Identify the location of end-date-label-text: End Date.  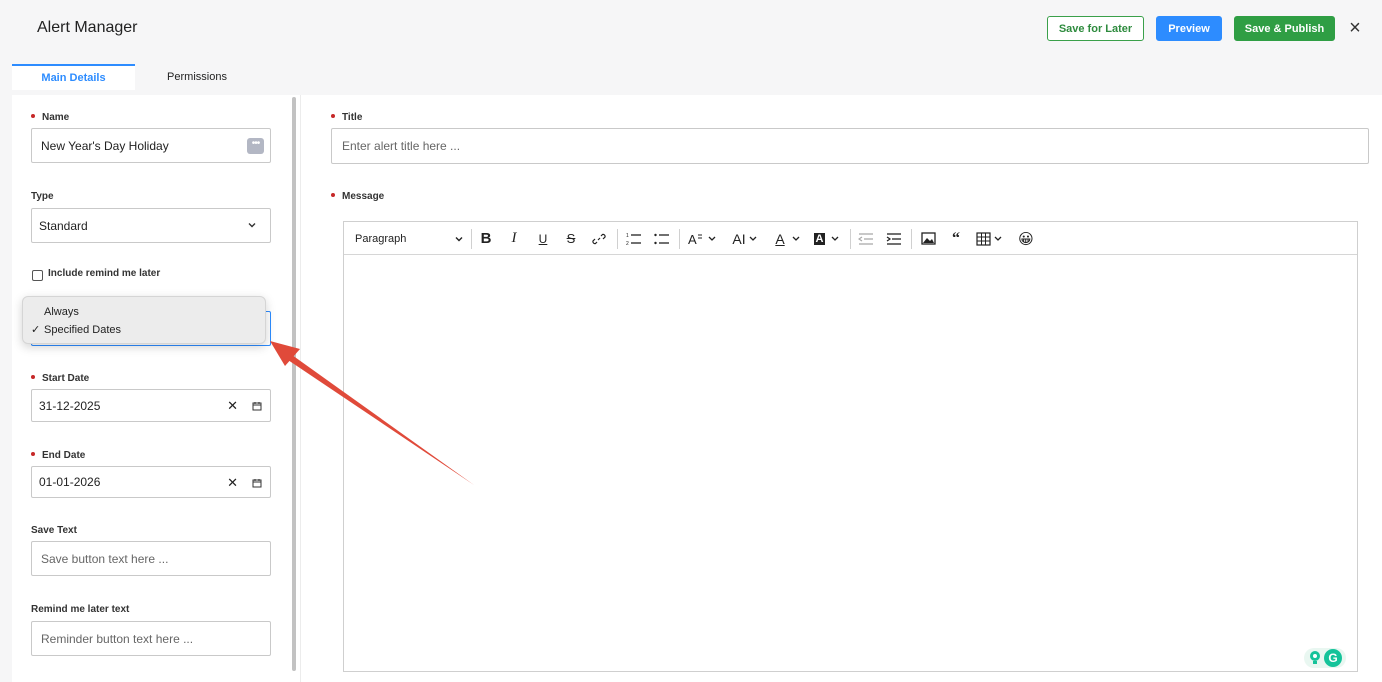
(64, 455).